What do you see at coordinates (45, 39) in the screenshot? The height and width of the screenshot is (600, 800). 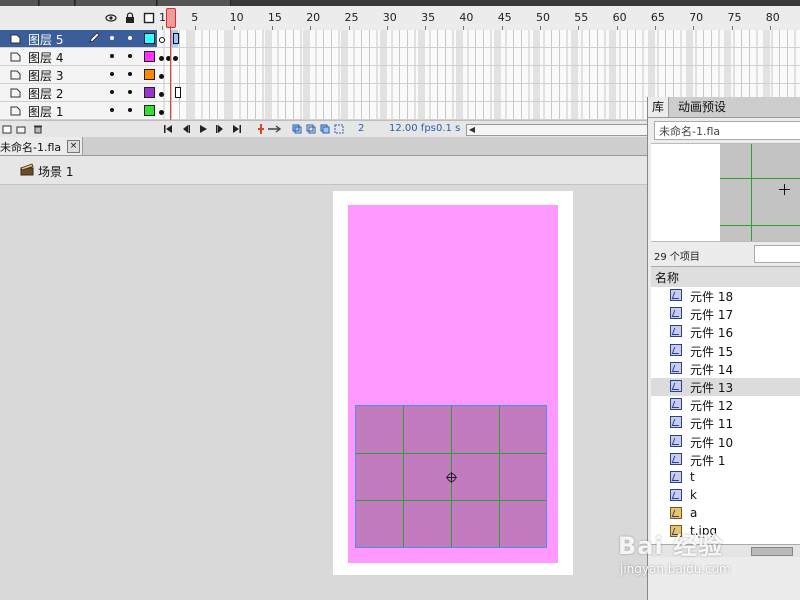 I see `layer-name: 图层 5` at bounding box center [45, 39].